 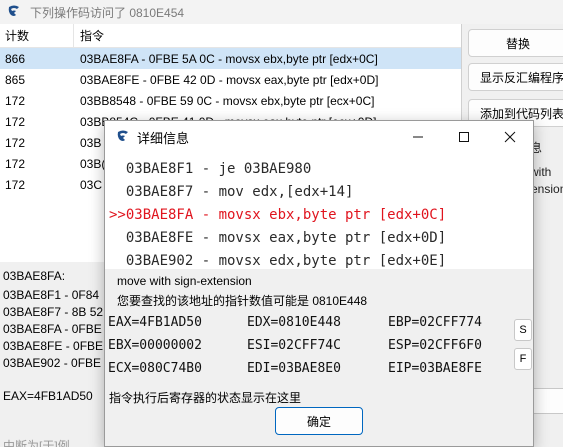 What do you see at coordinates (89, 35) in the screenshot?
I see `column-header-instruction: 指令` at bounding box center [89, 35].